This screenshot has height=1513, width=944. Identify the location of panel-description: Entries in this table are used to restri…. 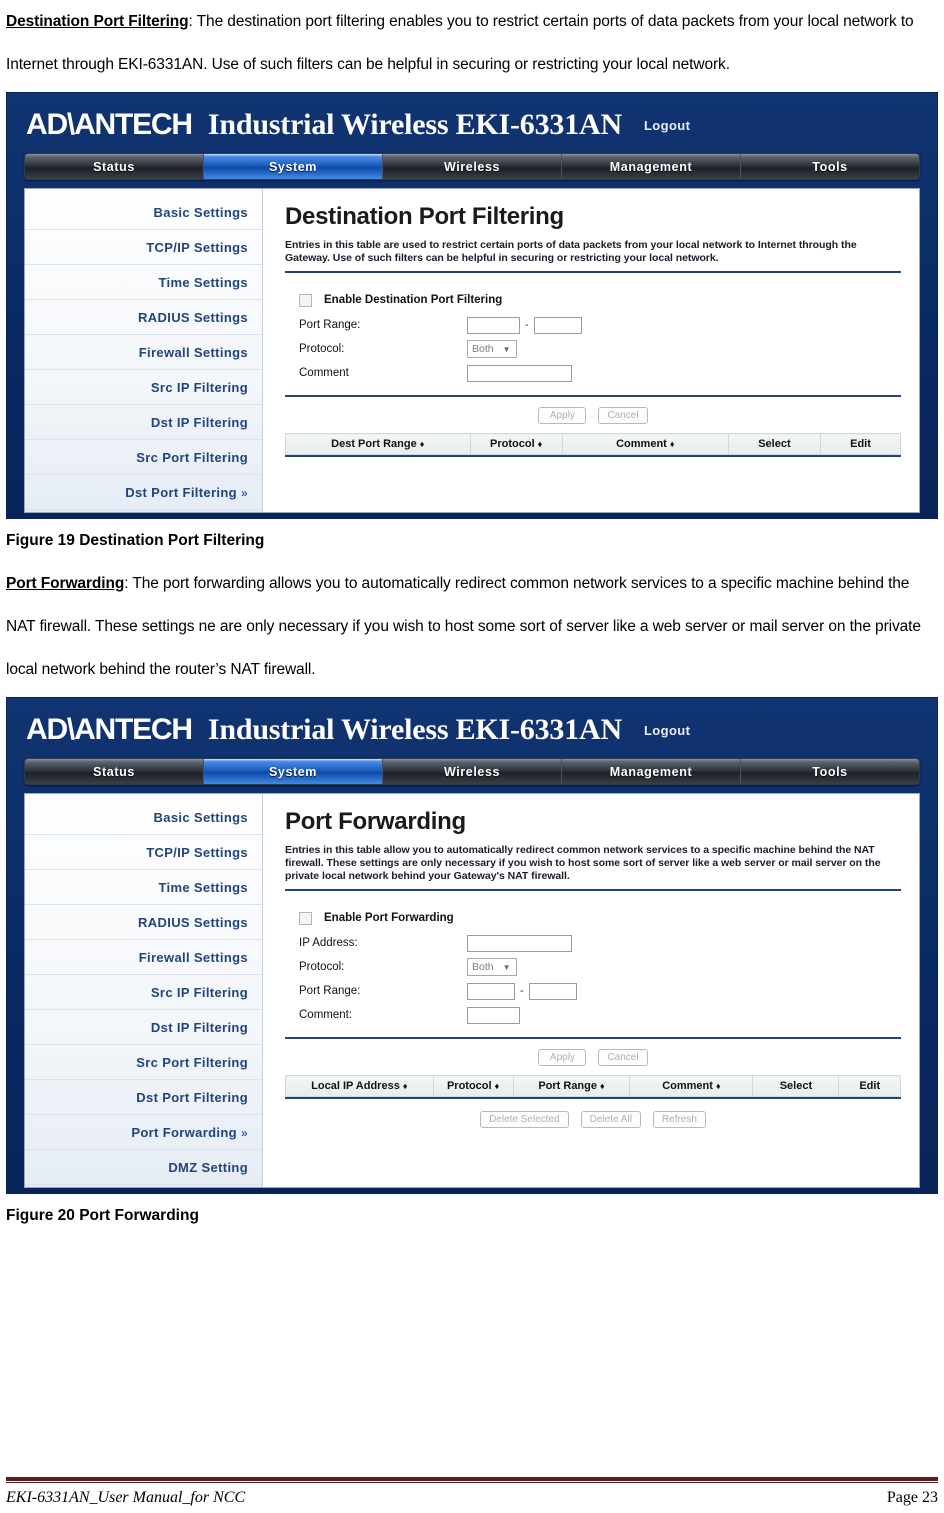
(571, 251).